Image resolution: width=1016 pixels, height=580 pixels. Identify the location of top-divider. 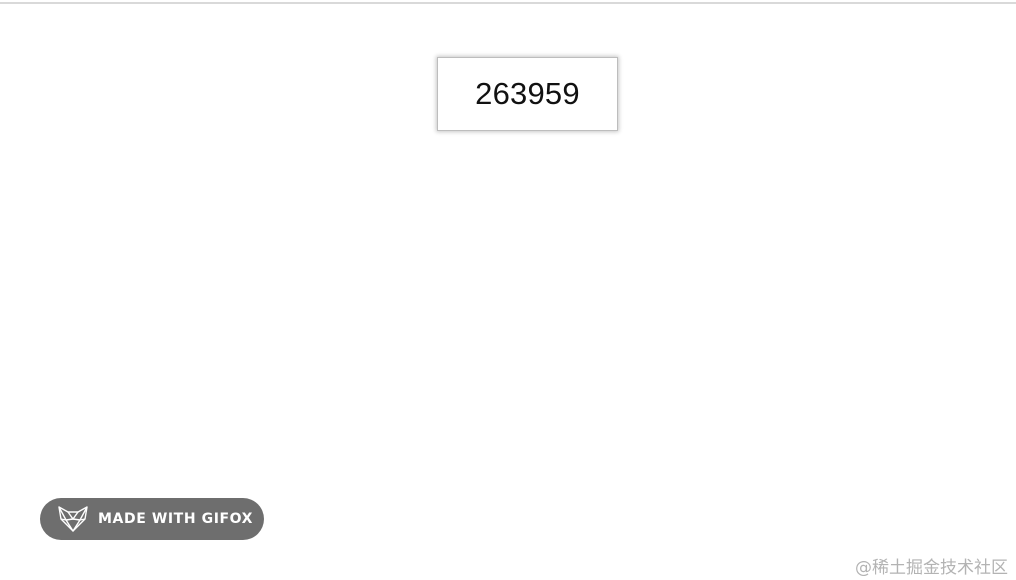
(508, 3).